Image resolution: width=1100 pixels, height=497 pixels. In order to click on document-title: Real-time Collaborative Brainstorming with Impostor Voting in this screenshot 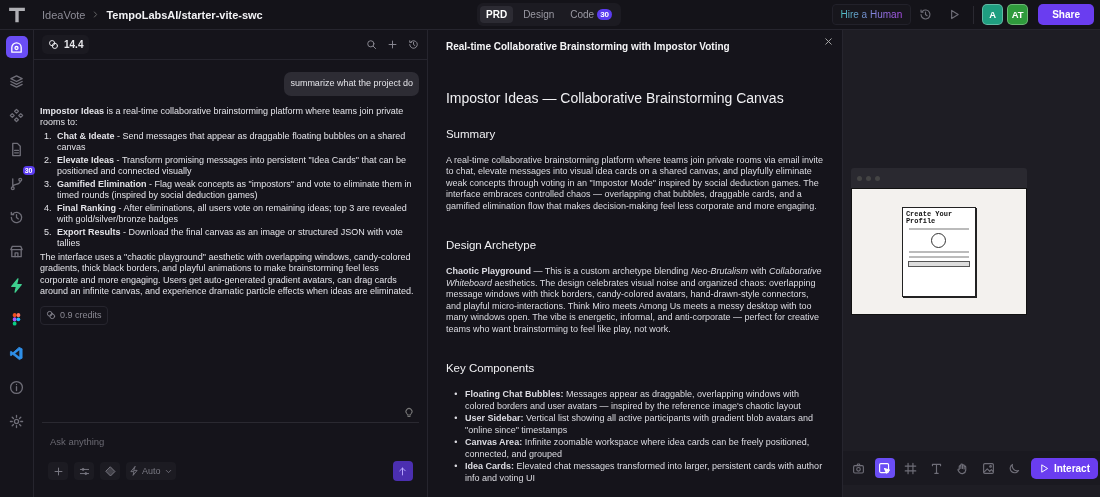, I will do `click(588, 47)`.